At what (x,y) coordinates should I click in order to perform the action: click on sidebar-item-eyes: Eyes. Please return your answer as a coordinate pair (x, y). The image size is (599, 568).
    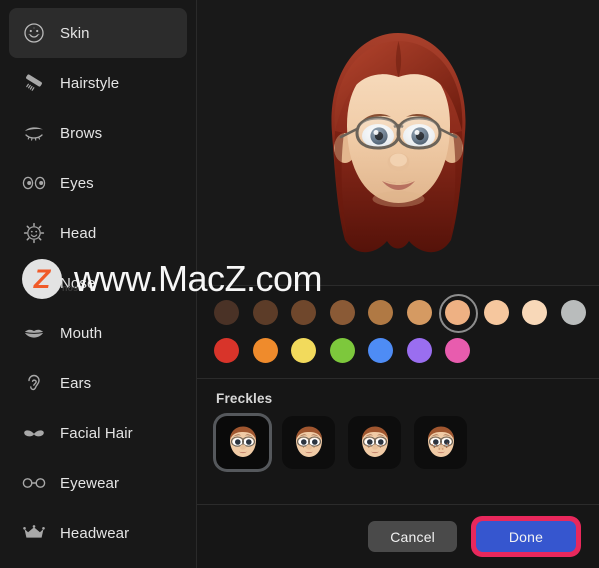
    Looking at the image, I should click on (98, 183).